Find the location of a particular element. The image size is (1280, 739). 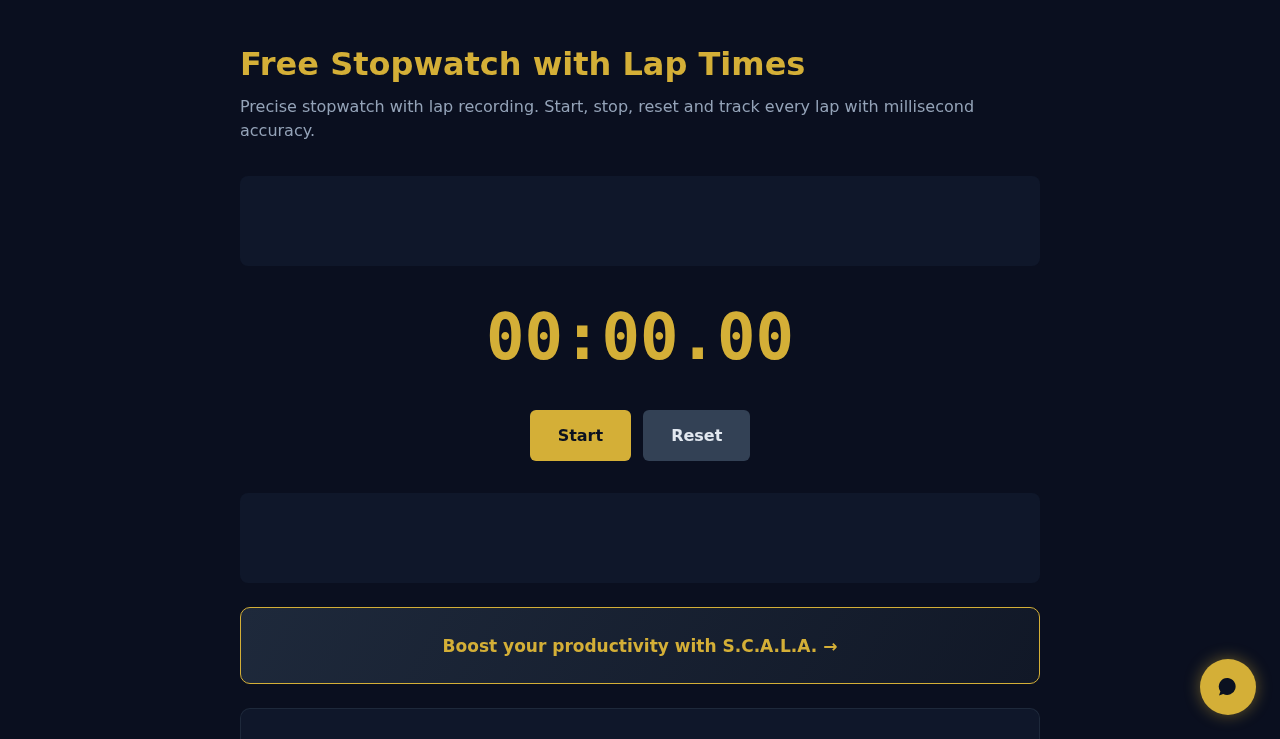

primary-button: Start is located at coordinates (580, 435).